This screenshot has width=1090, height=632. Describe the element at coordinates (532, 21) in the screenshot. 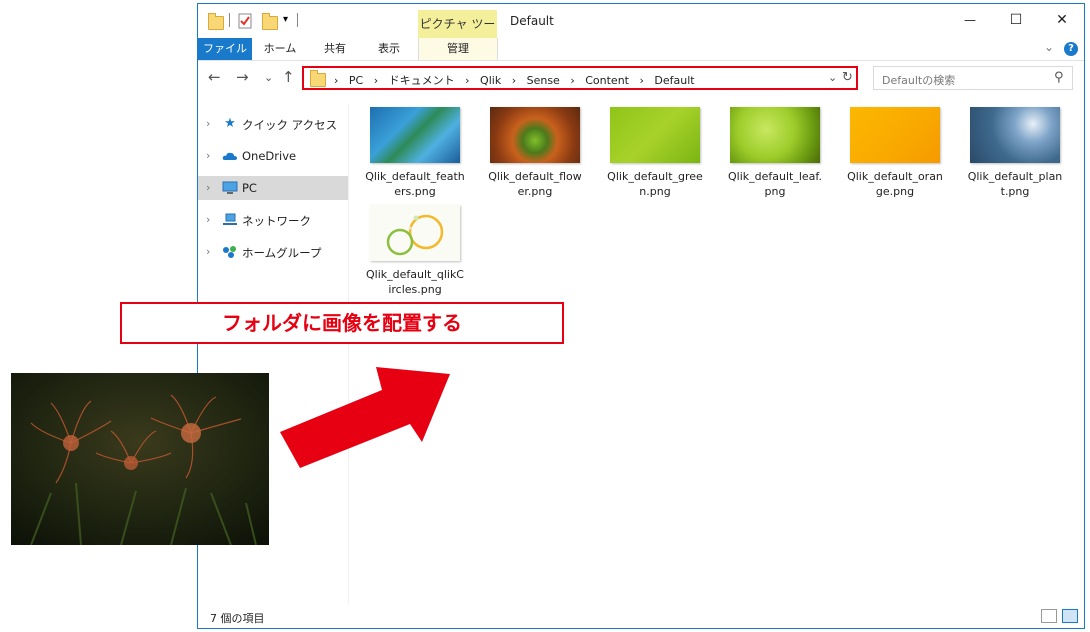

I see `window-title: Default` at that location.